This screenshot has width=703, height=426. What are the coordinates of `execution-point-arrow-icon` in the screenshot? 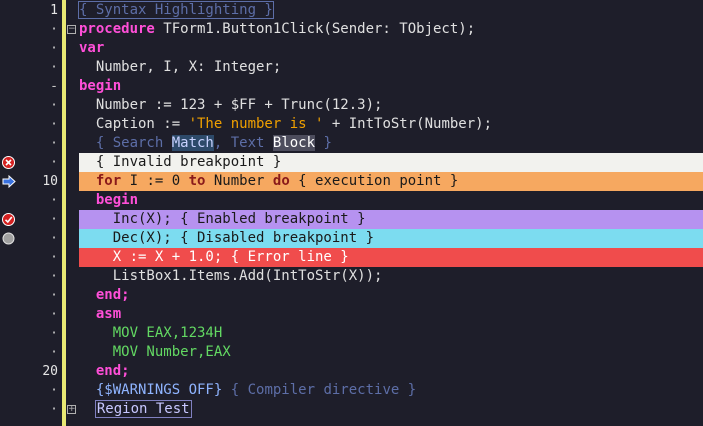 It's located at (9, 181).